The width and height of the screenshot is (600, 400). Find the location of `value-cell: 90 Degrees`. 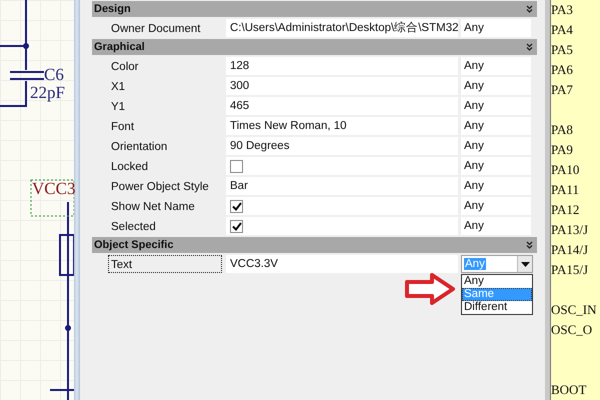

value-cell: 90 Degrees is located at coordinates (342, 146).